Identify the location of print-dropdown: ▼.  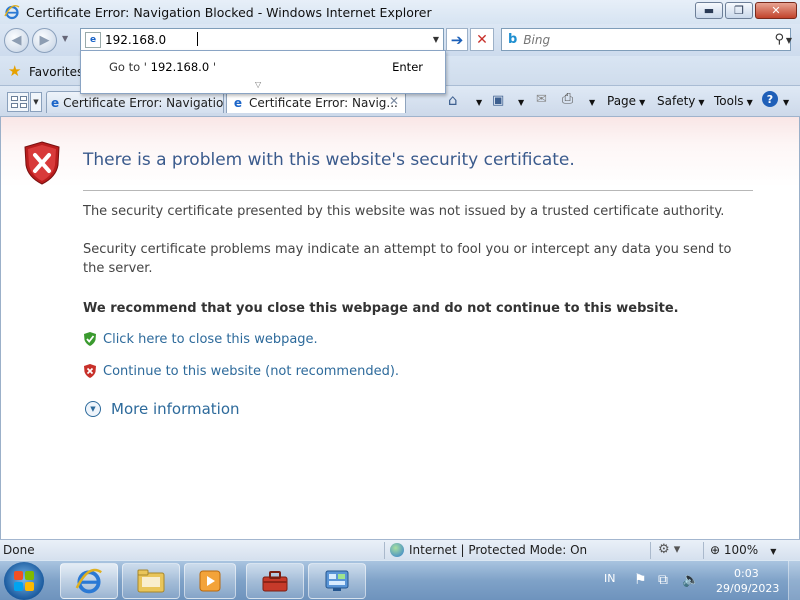
(590, 101).